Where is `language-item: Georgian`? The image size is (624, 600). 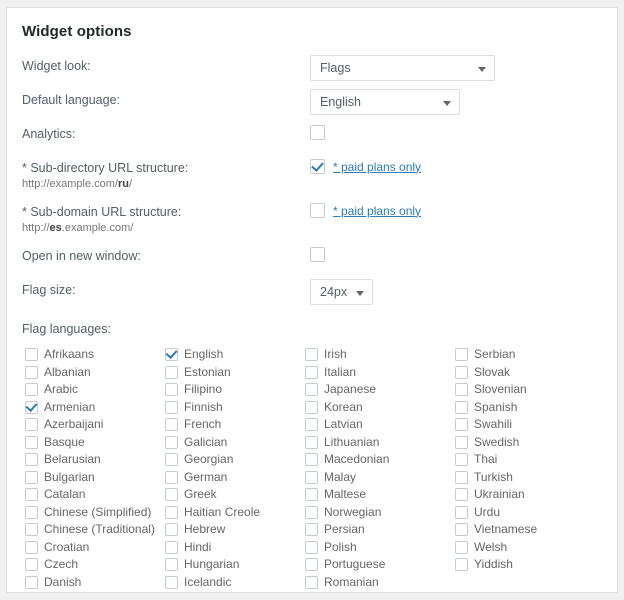 language-item: Georgian is located at coordinates (212, 460).